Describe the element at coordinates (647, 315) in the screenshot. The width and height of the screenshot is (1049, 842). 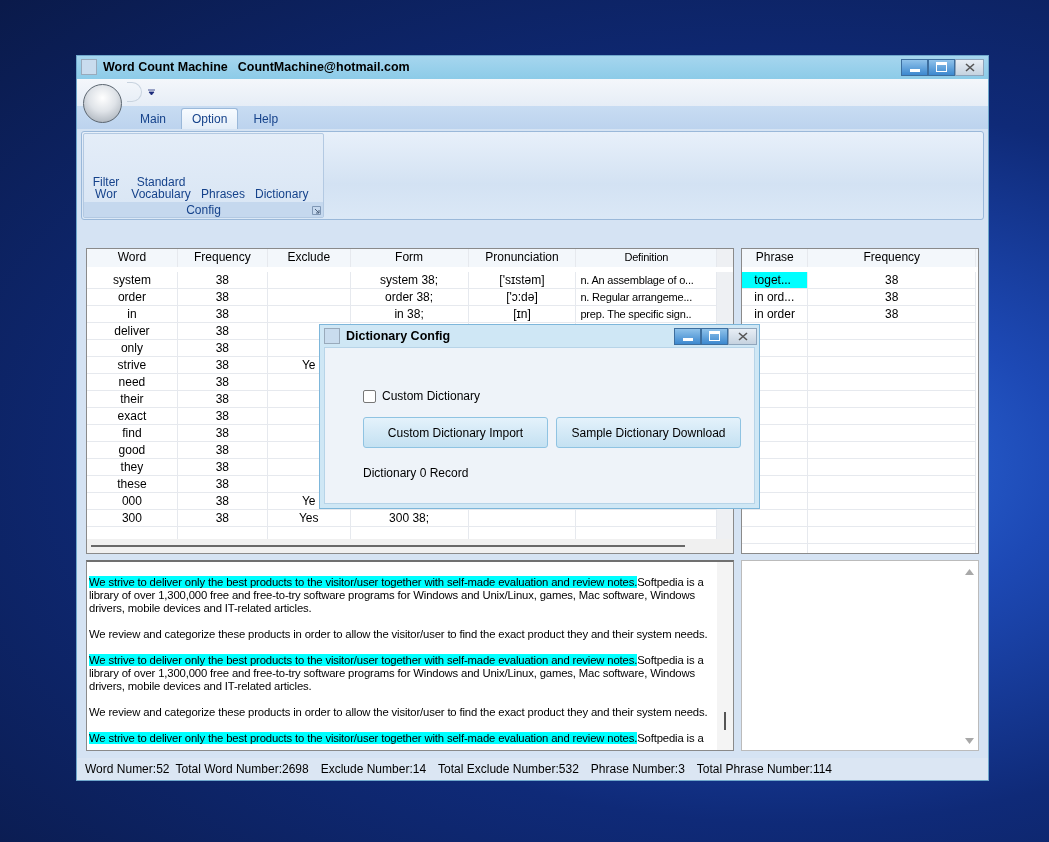
I see `table-cell: prep. The specific sign..` at that location.